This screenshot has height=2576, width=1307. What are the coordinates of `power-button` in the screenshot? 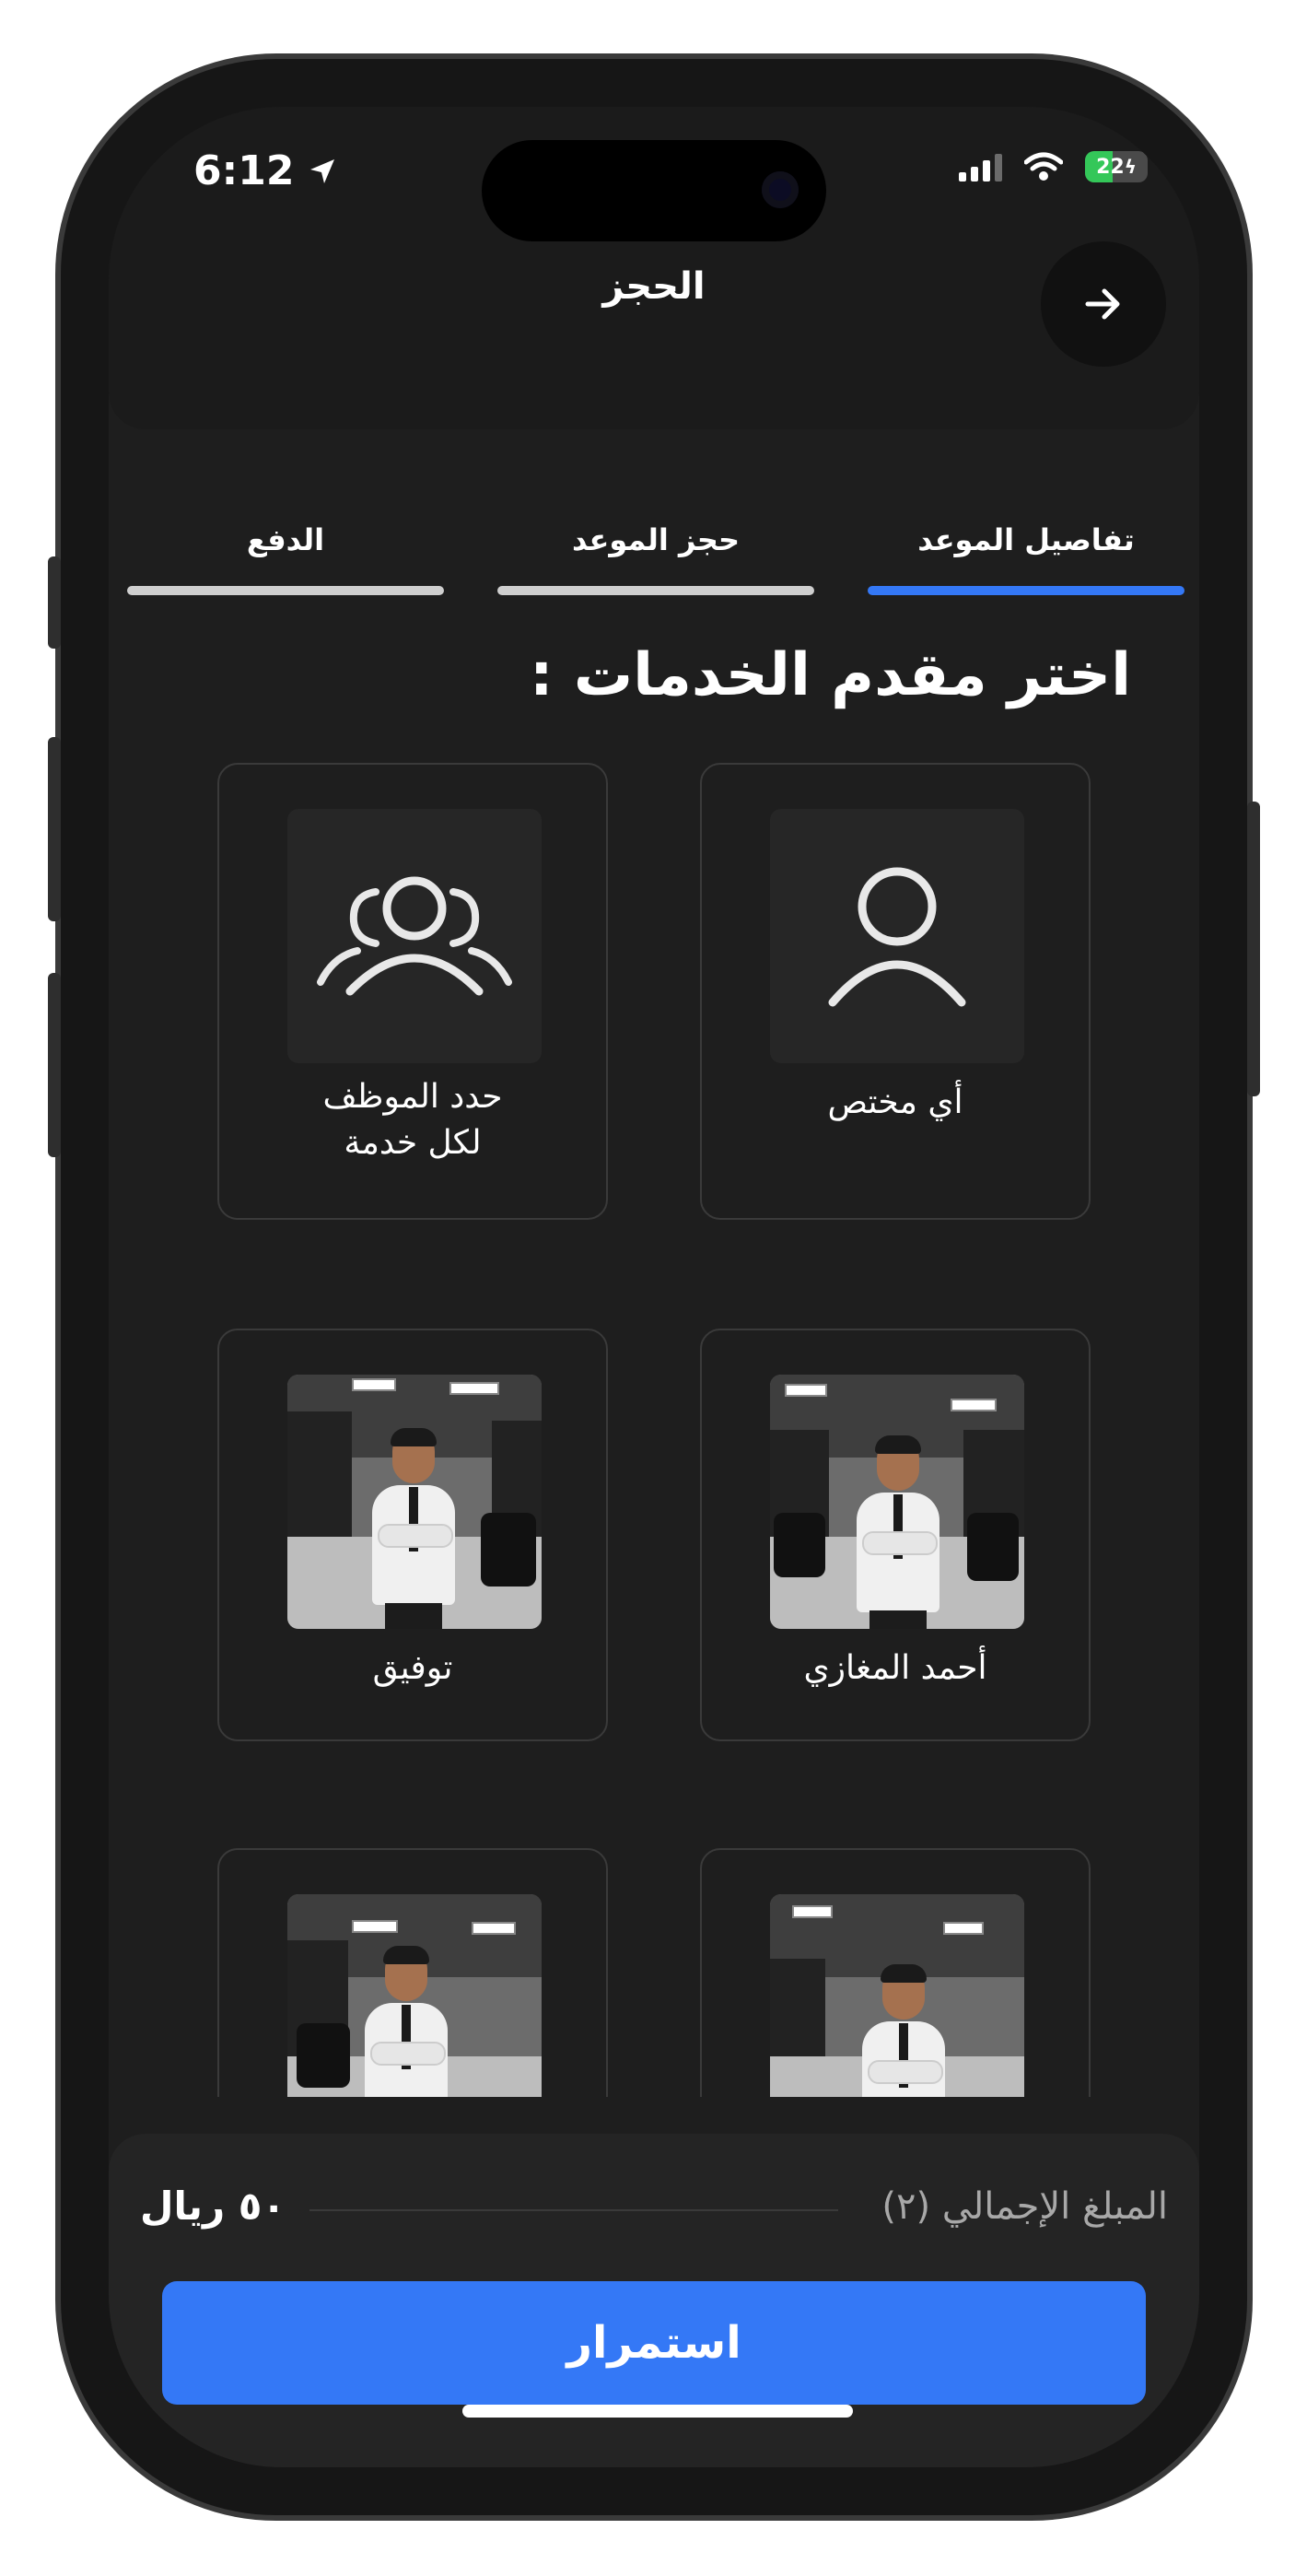 It's located at (1253, 949).